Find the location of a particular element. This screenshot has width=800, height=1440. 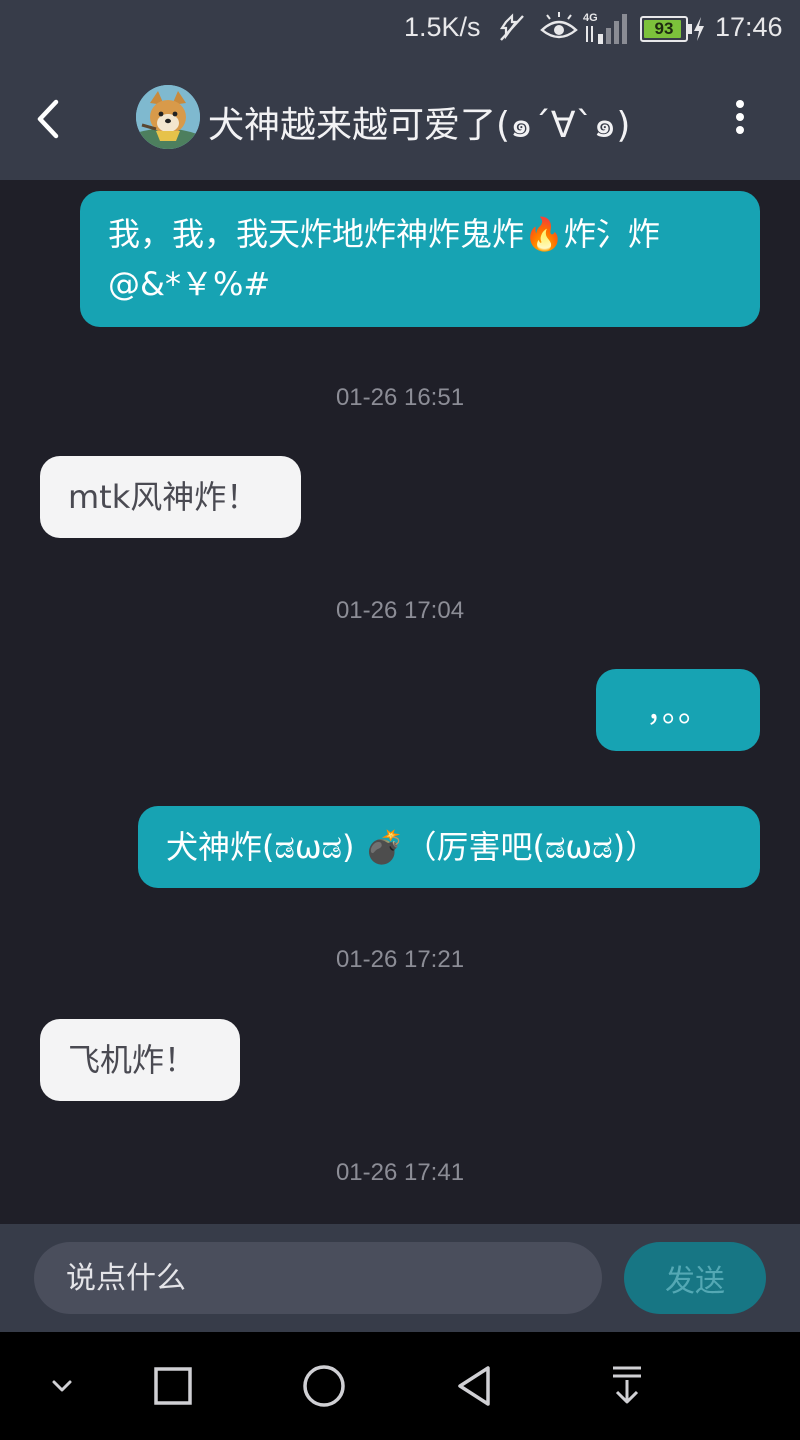

charging-icon is located at coordinates (699, 31).